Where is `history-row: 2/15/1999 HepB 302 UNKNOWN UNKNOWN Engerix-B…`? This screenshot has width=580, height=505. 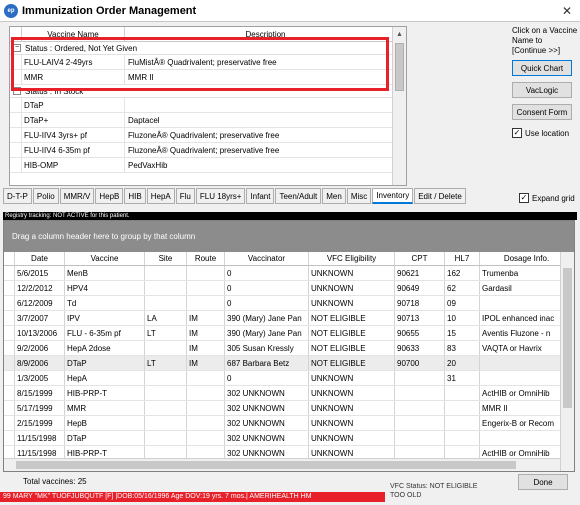 history-row: 2/15/1999 HepB 302 UNKNOWN UNKNOWN Engerix-B… is located at coordinates (289, 423).